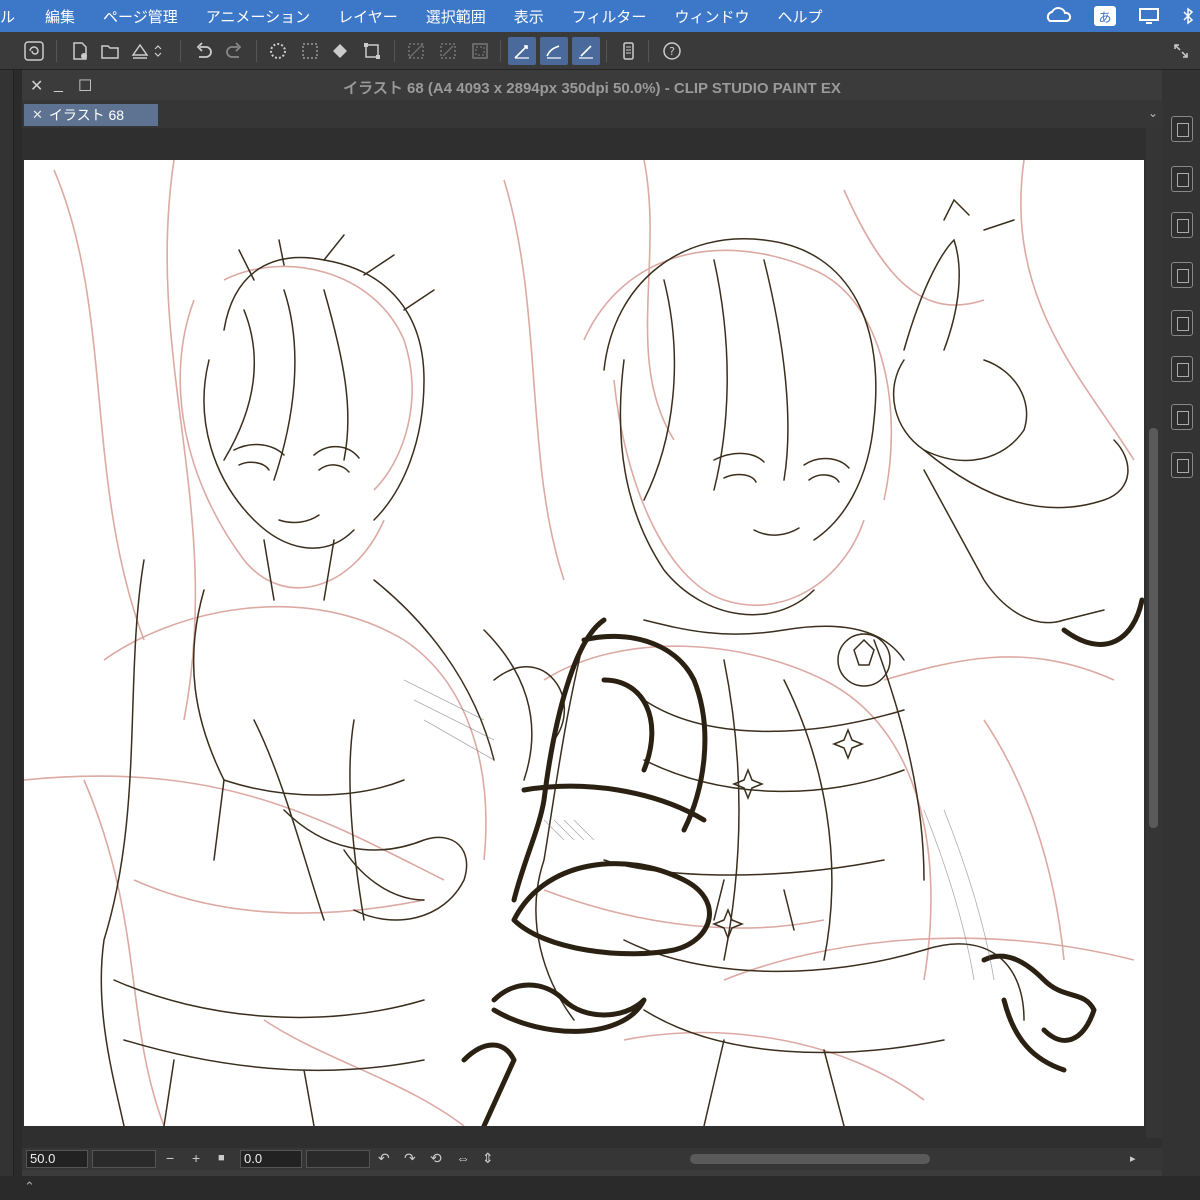 The width and height of the screenshot is (1200, 1200). I want to click on tab-label: イラスト 68, so click(86, 115).